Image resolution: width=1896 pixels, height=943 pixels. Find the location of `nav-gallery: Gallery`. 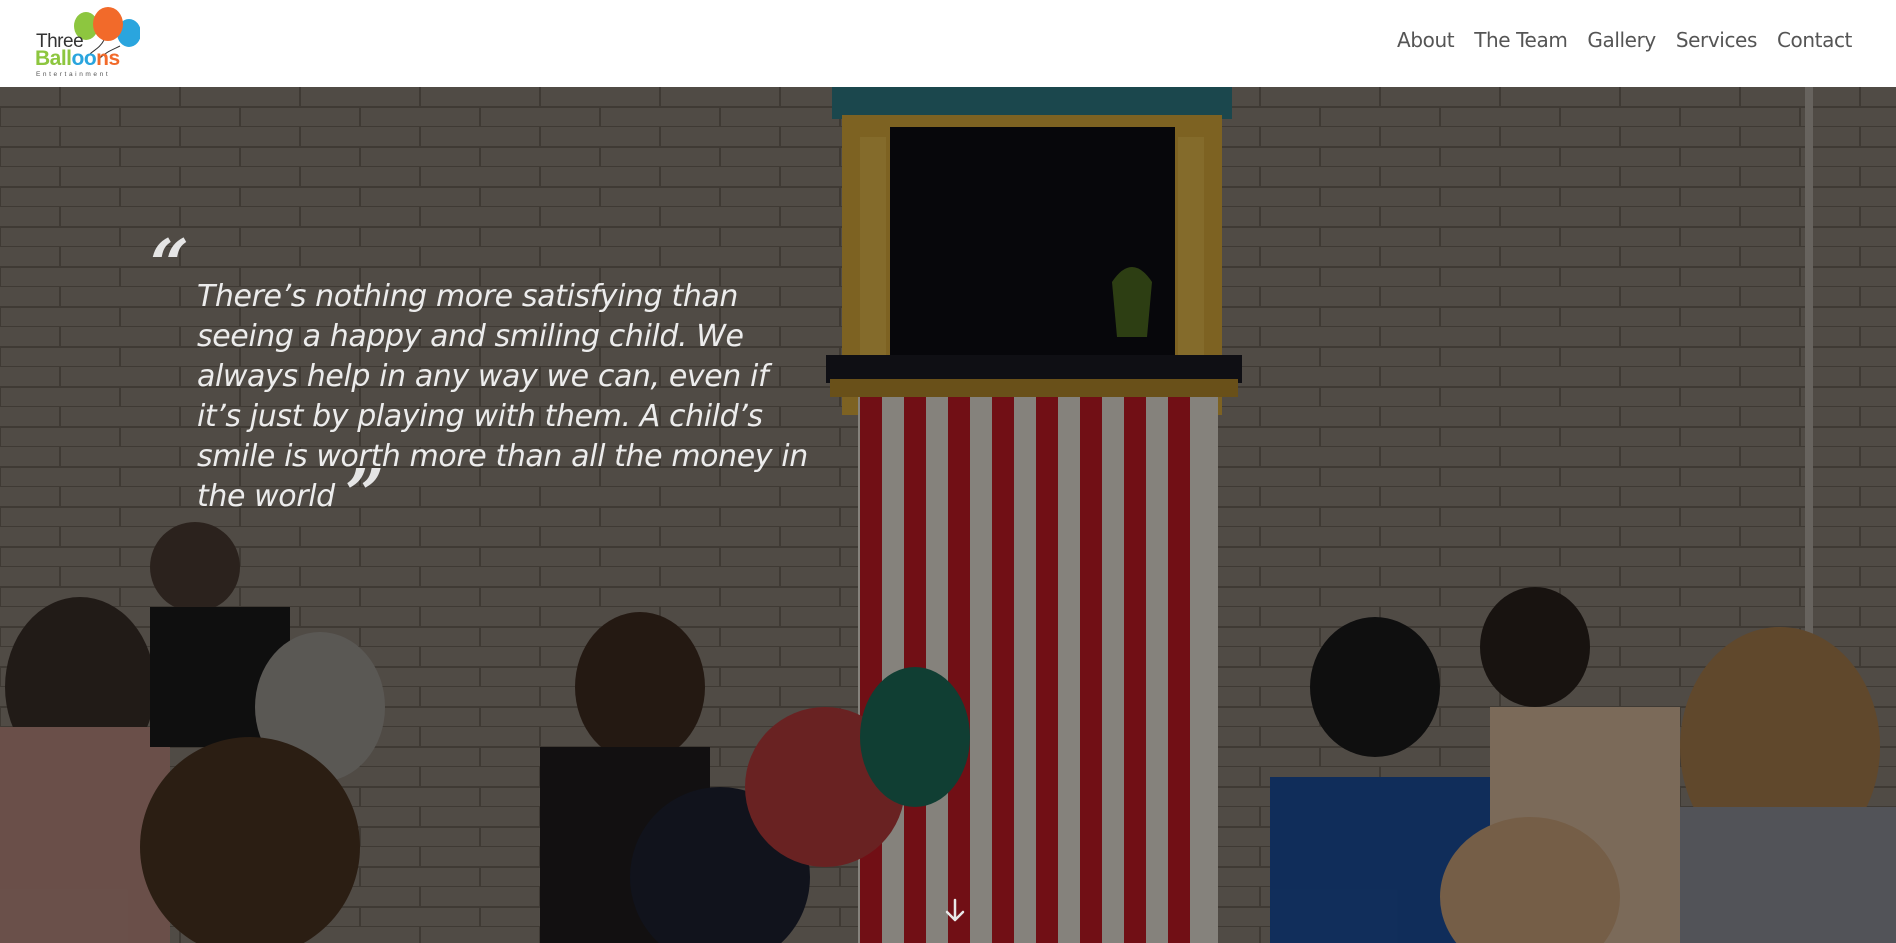

nav-gallery: Gallery is located at coordinates (1621, 40).